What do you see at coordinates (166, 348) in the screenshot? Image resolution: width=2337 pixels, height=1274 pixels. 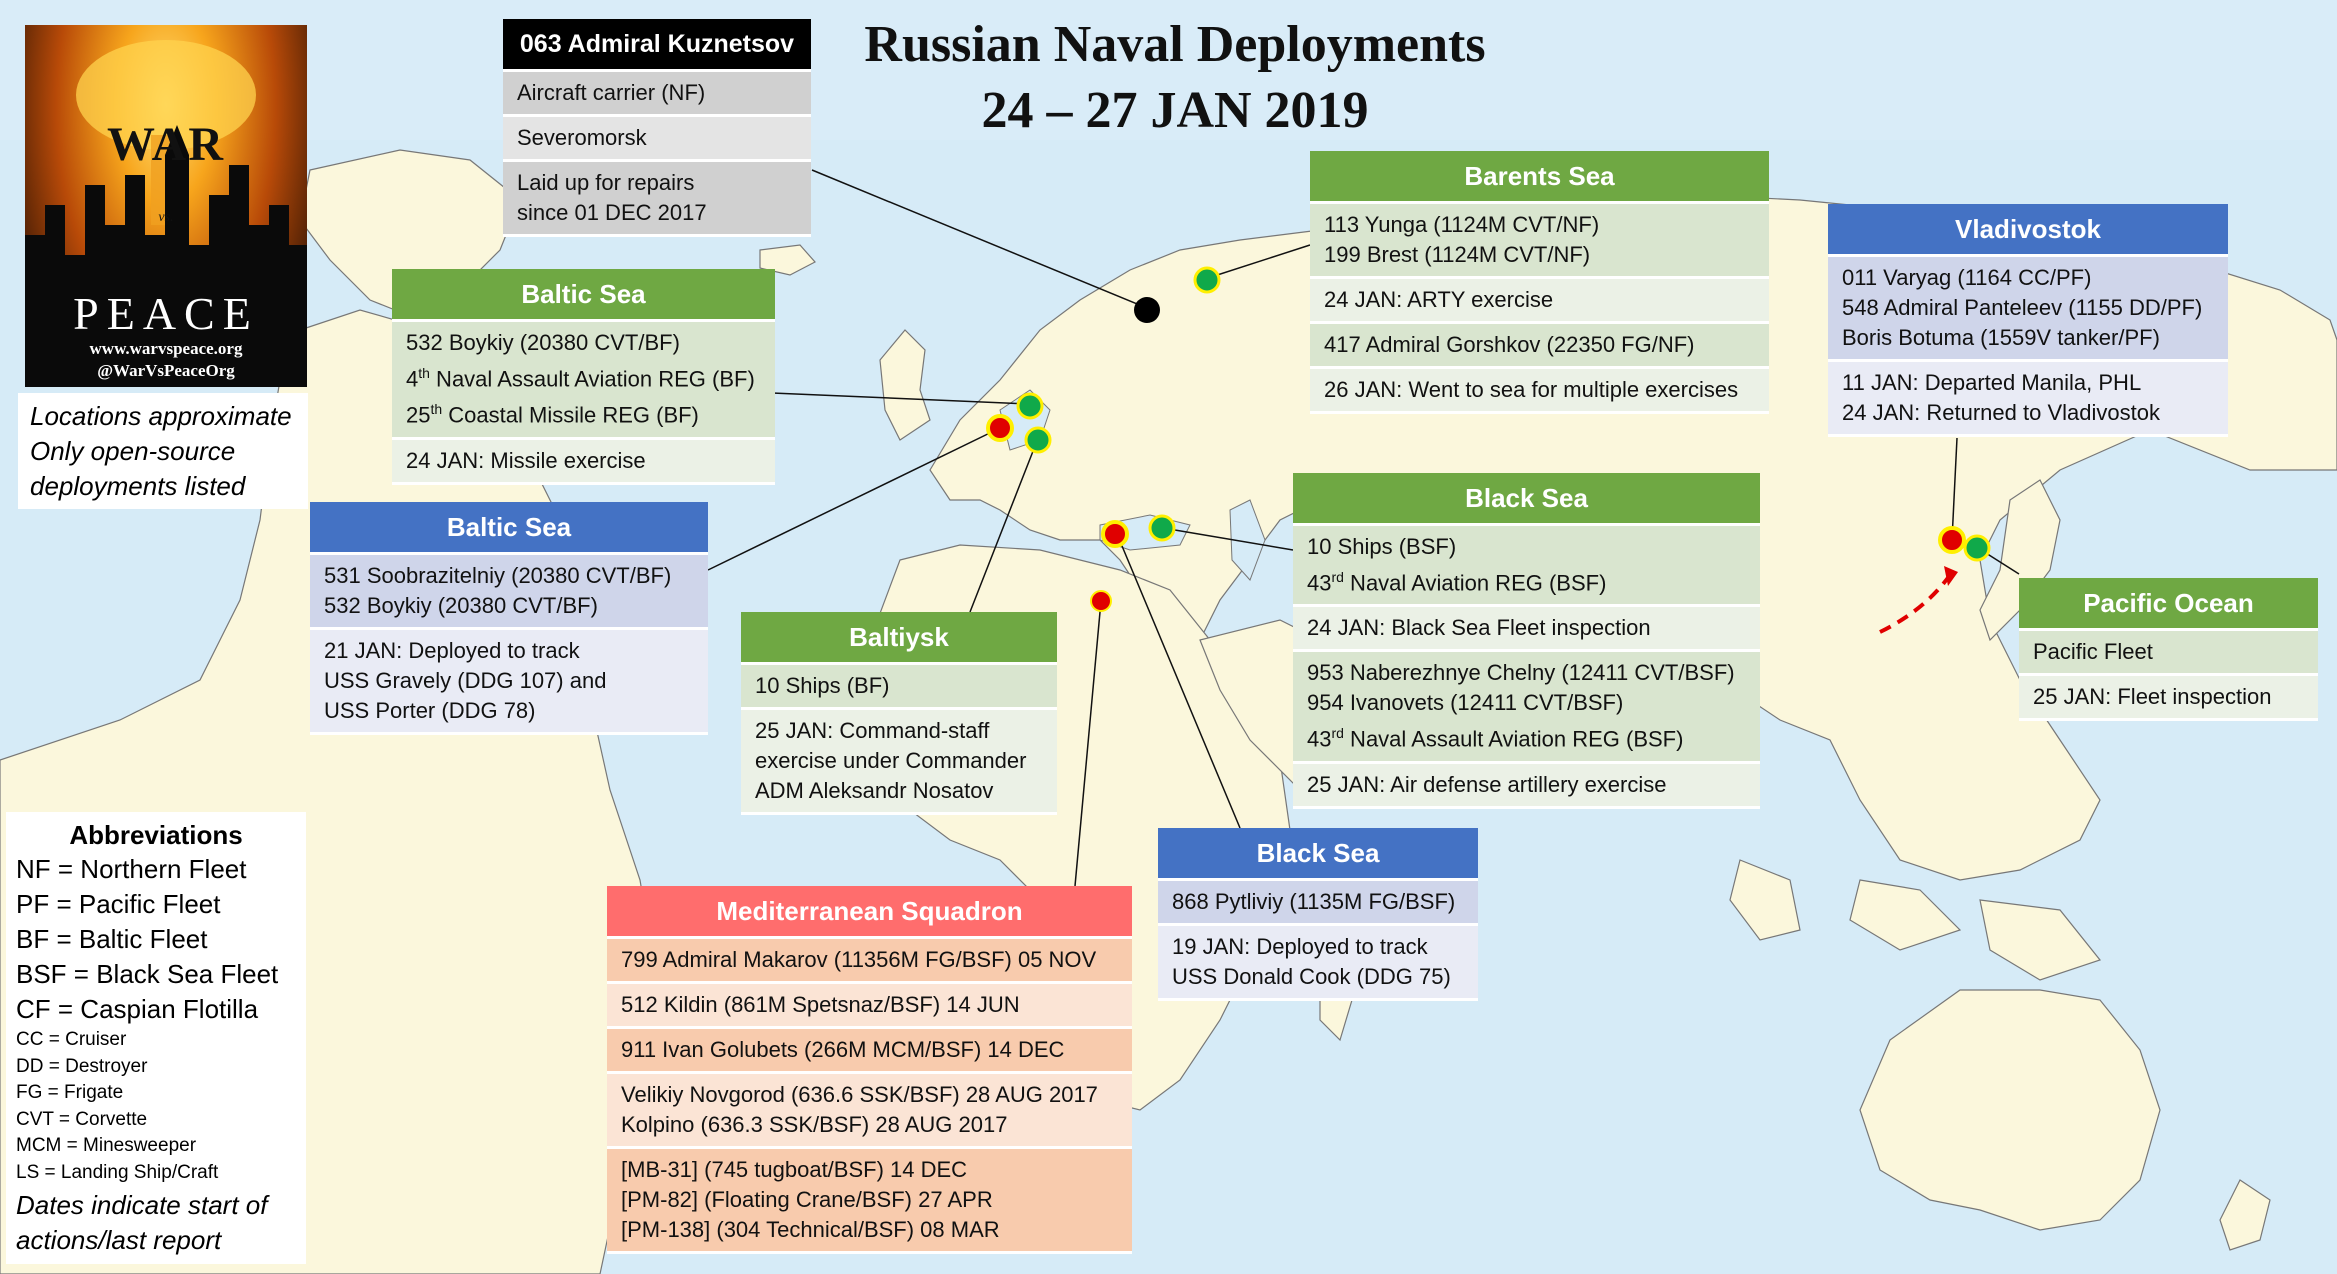 I see `logo-site: www.warvspeace.org` at bounding box center [166, 348].